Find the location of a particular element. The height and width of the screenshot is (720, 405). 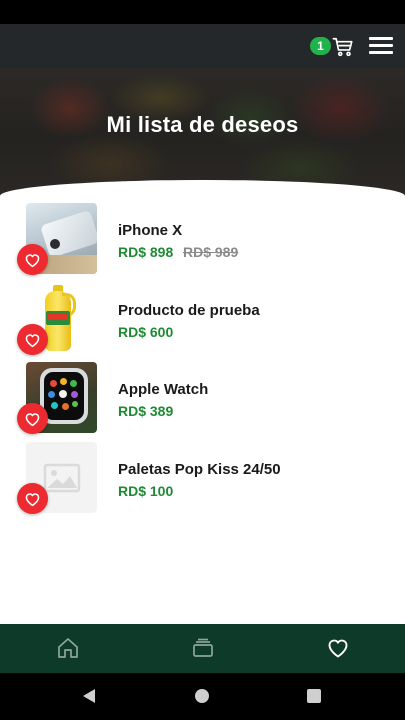

bottom-navigation is located at coordinates (202, 648).